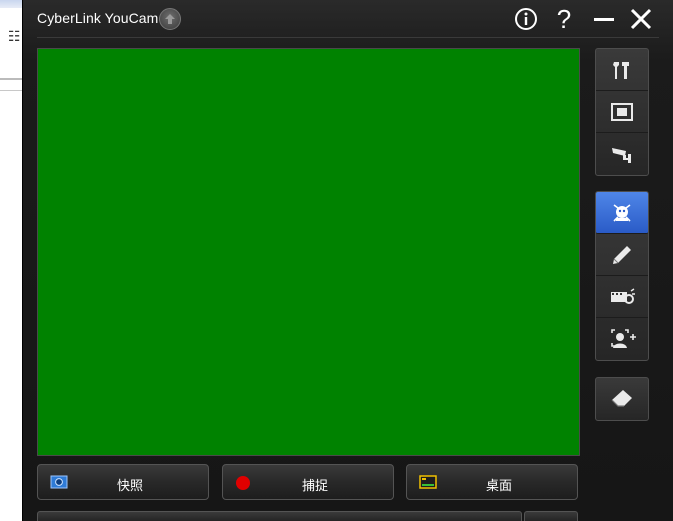 This screenshot has width=673, height=521. I want to click on snapshot-label: 快照, so click(129, 486).